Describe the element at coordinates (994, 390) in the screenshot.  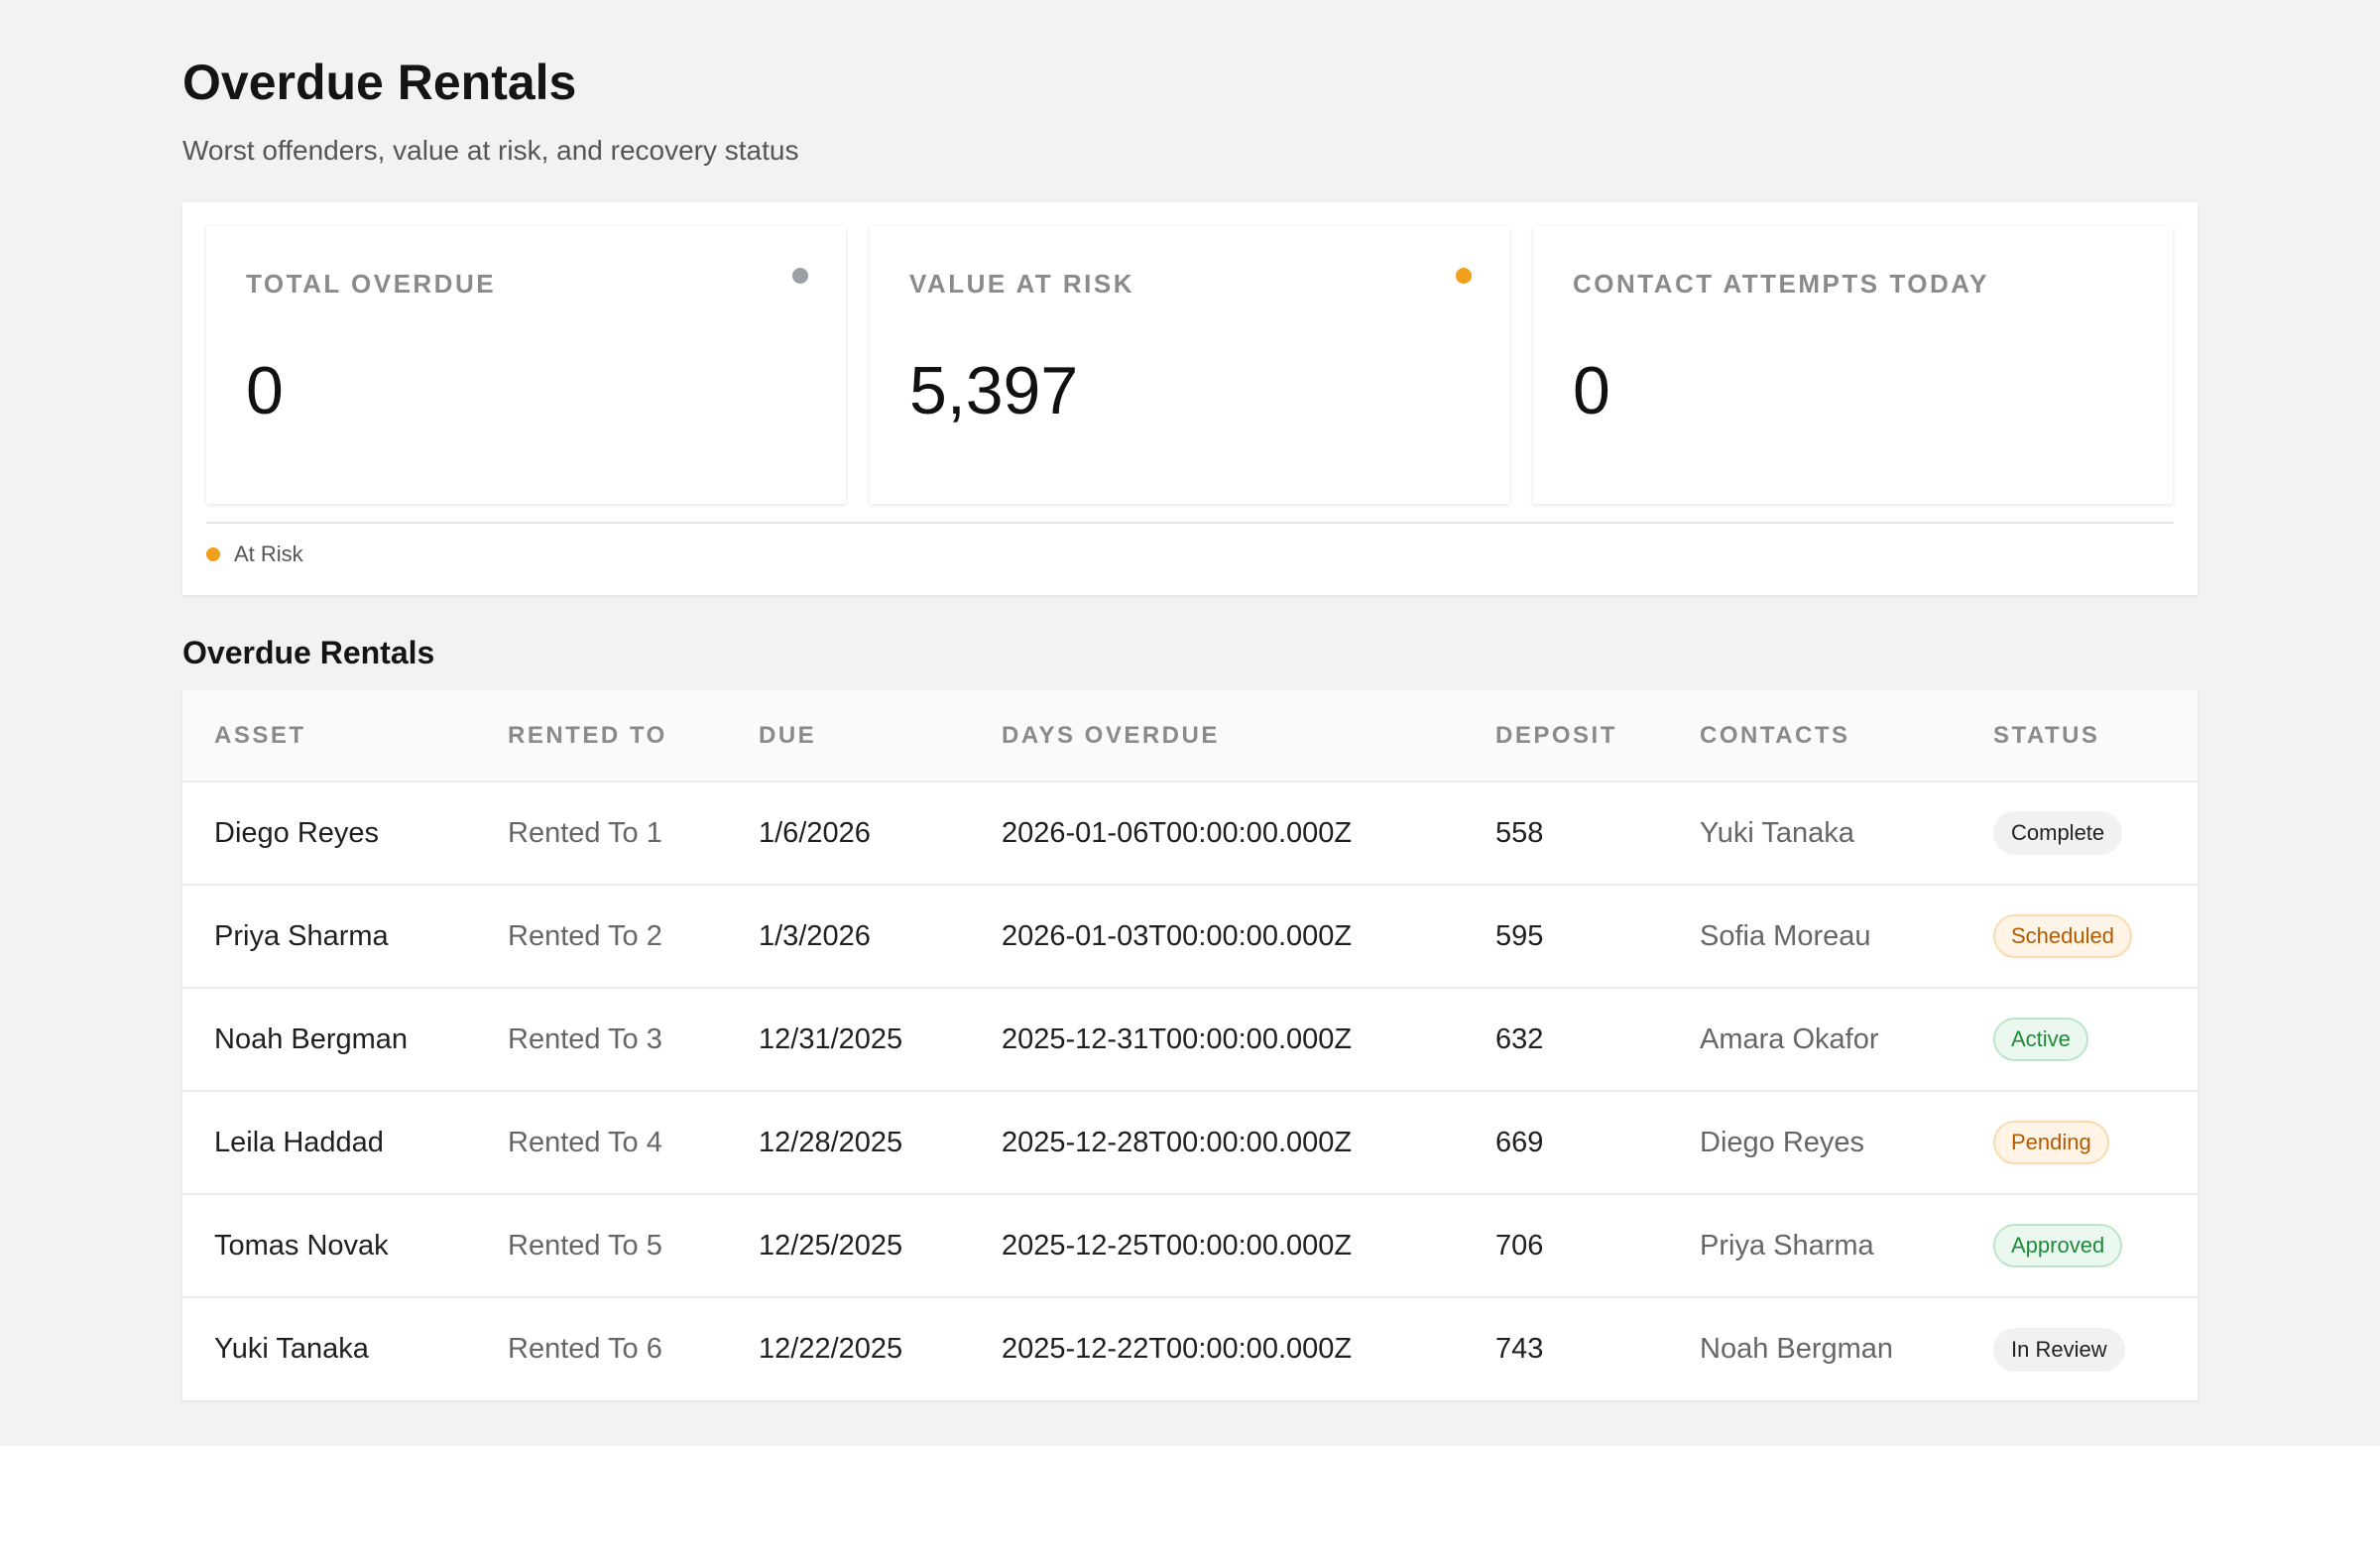
I see `kpi-value: 5,397` at that location.